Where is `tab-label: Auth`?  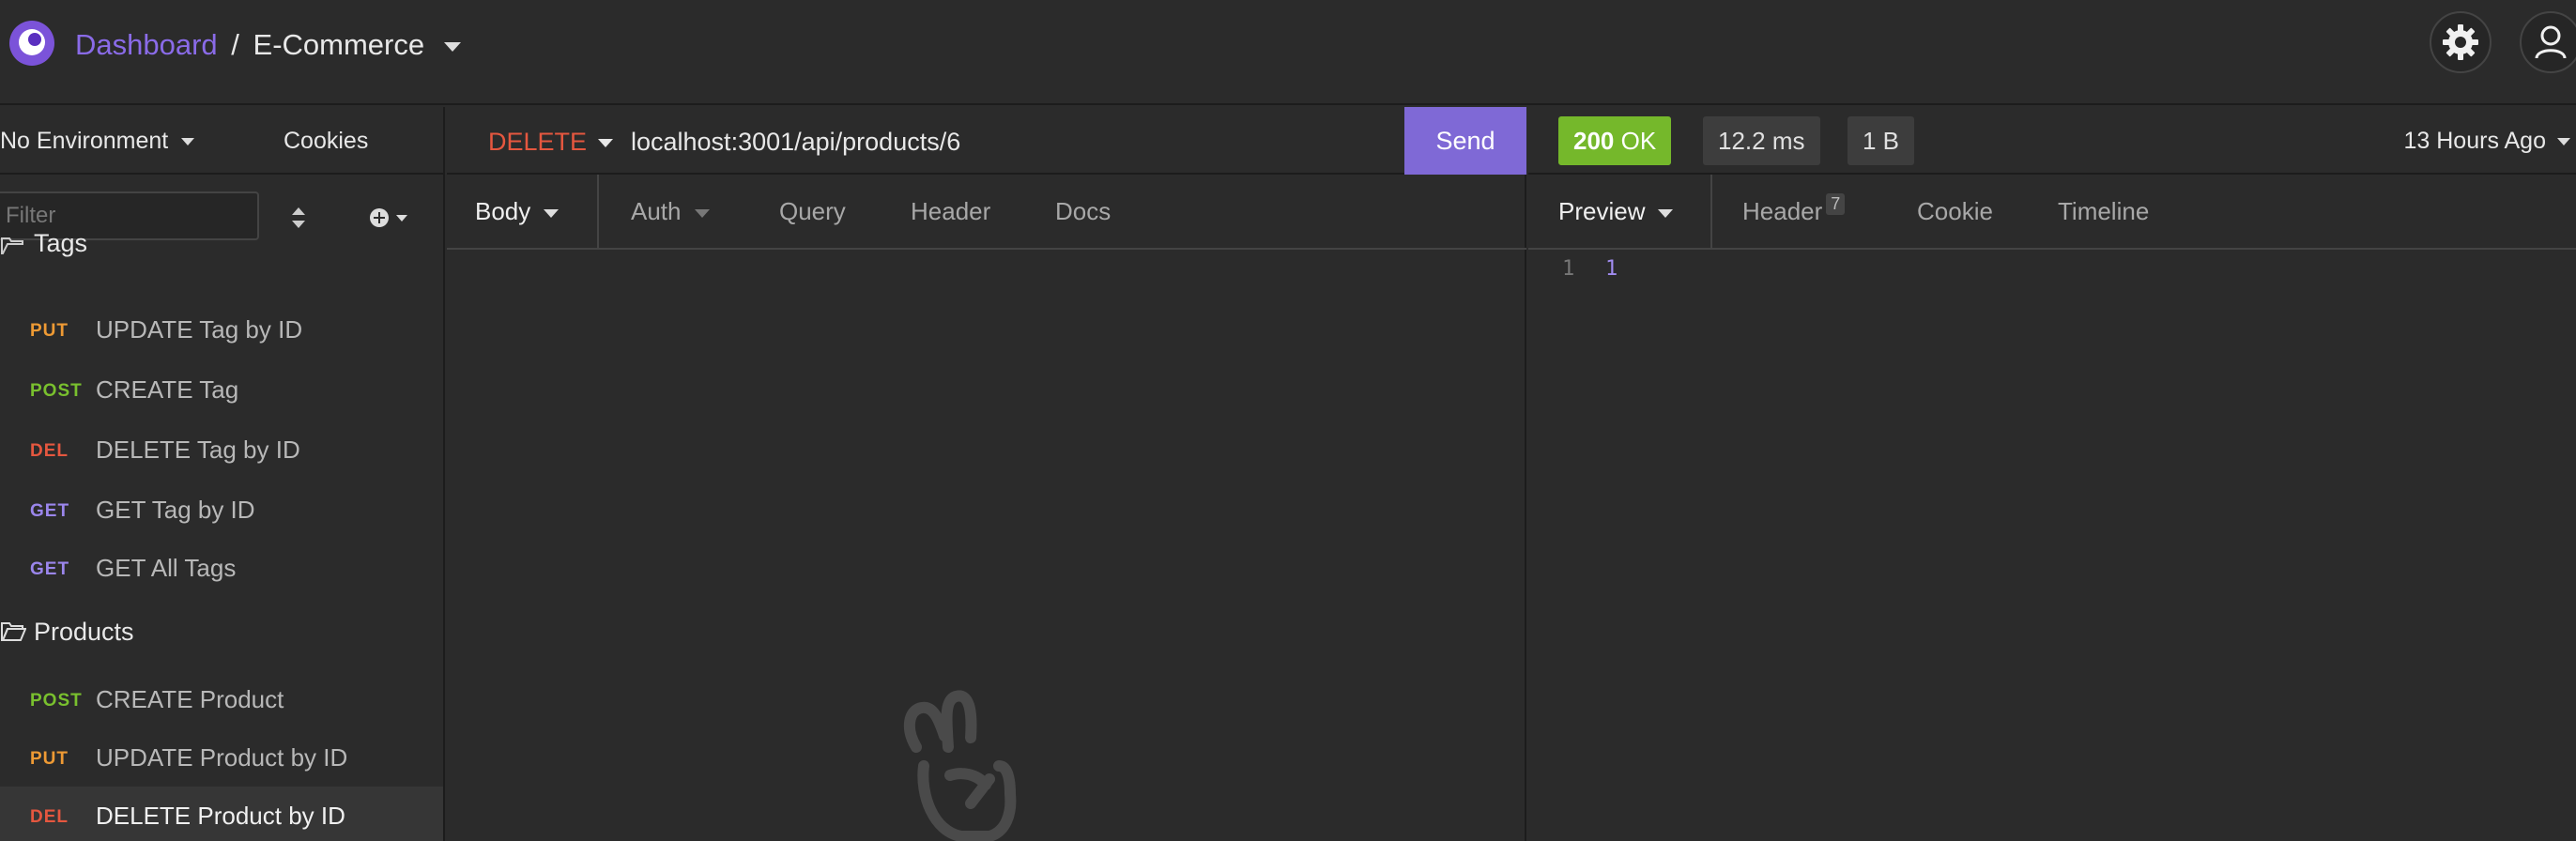
tab-label: Auth is located at coordinates (656, 211).